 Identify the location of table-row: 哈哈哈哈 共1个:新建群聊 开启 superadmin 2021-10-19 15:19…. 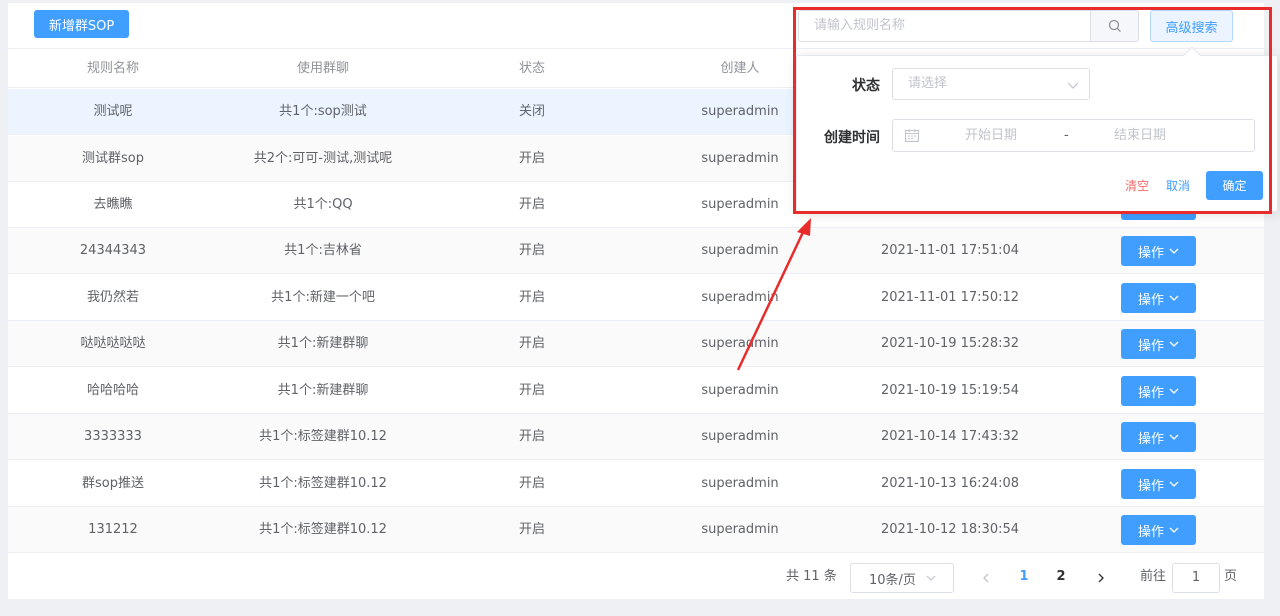
(636, 391).